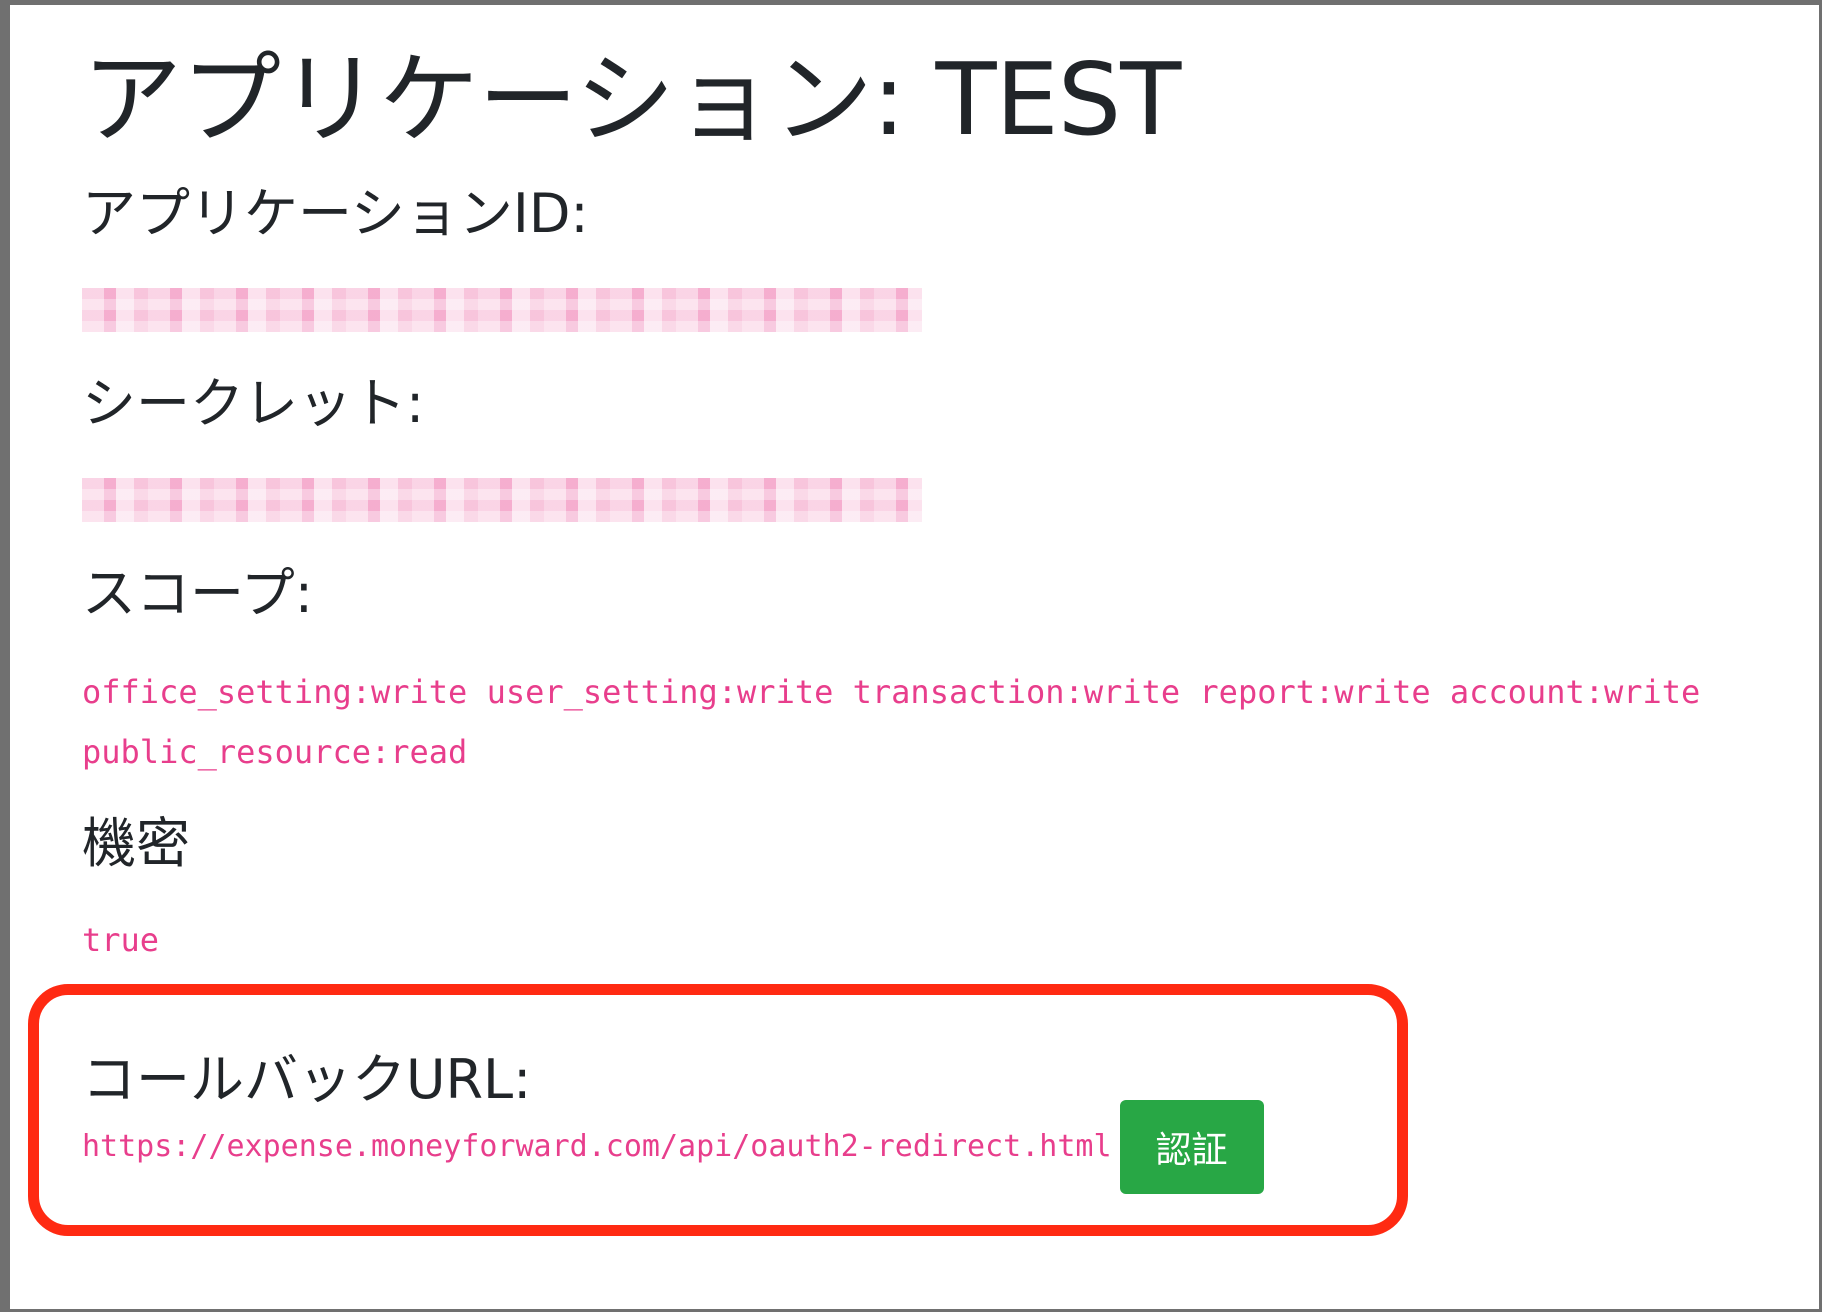 Image resolution: width=1822 pixels, height=1312 pixels. I want to click on secret-label: シークレット:, so click(253, 403).